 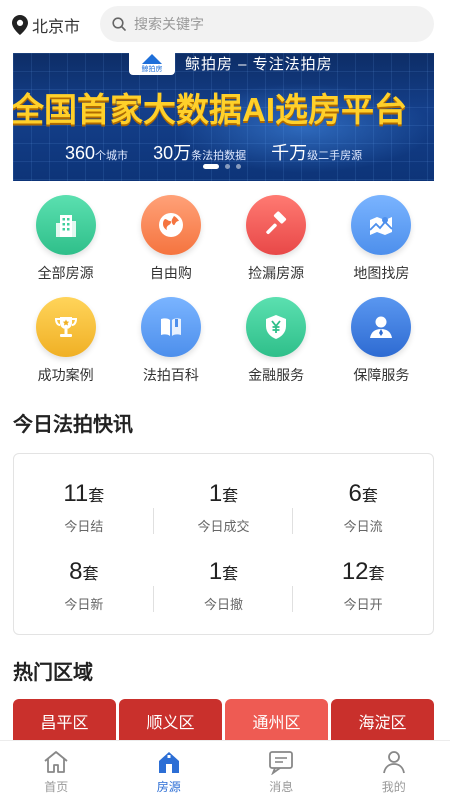 What do you see at coordinates (172, 153) in the screenshot?
I see `banner-stat-value: 30万` at bounding box center [172, 153].